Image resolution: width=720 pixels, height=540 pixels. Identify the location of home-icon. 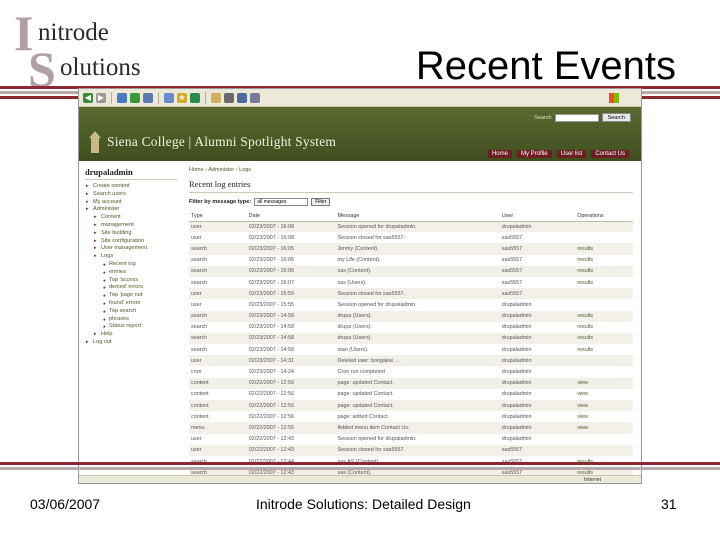
(148, 97).